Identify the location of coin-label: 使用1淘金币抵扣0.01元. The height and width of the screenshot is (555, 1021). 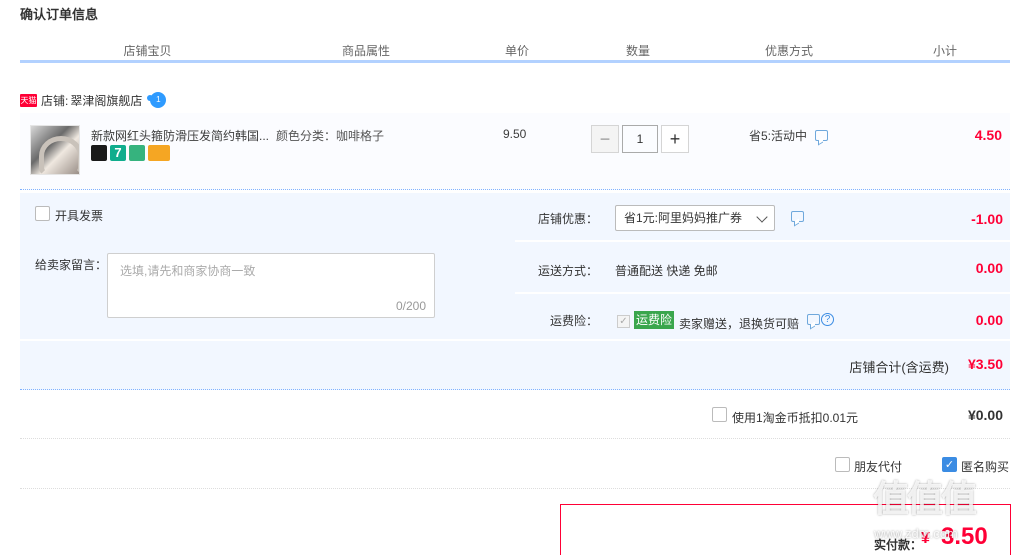
(795, 417).